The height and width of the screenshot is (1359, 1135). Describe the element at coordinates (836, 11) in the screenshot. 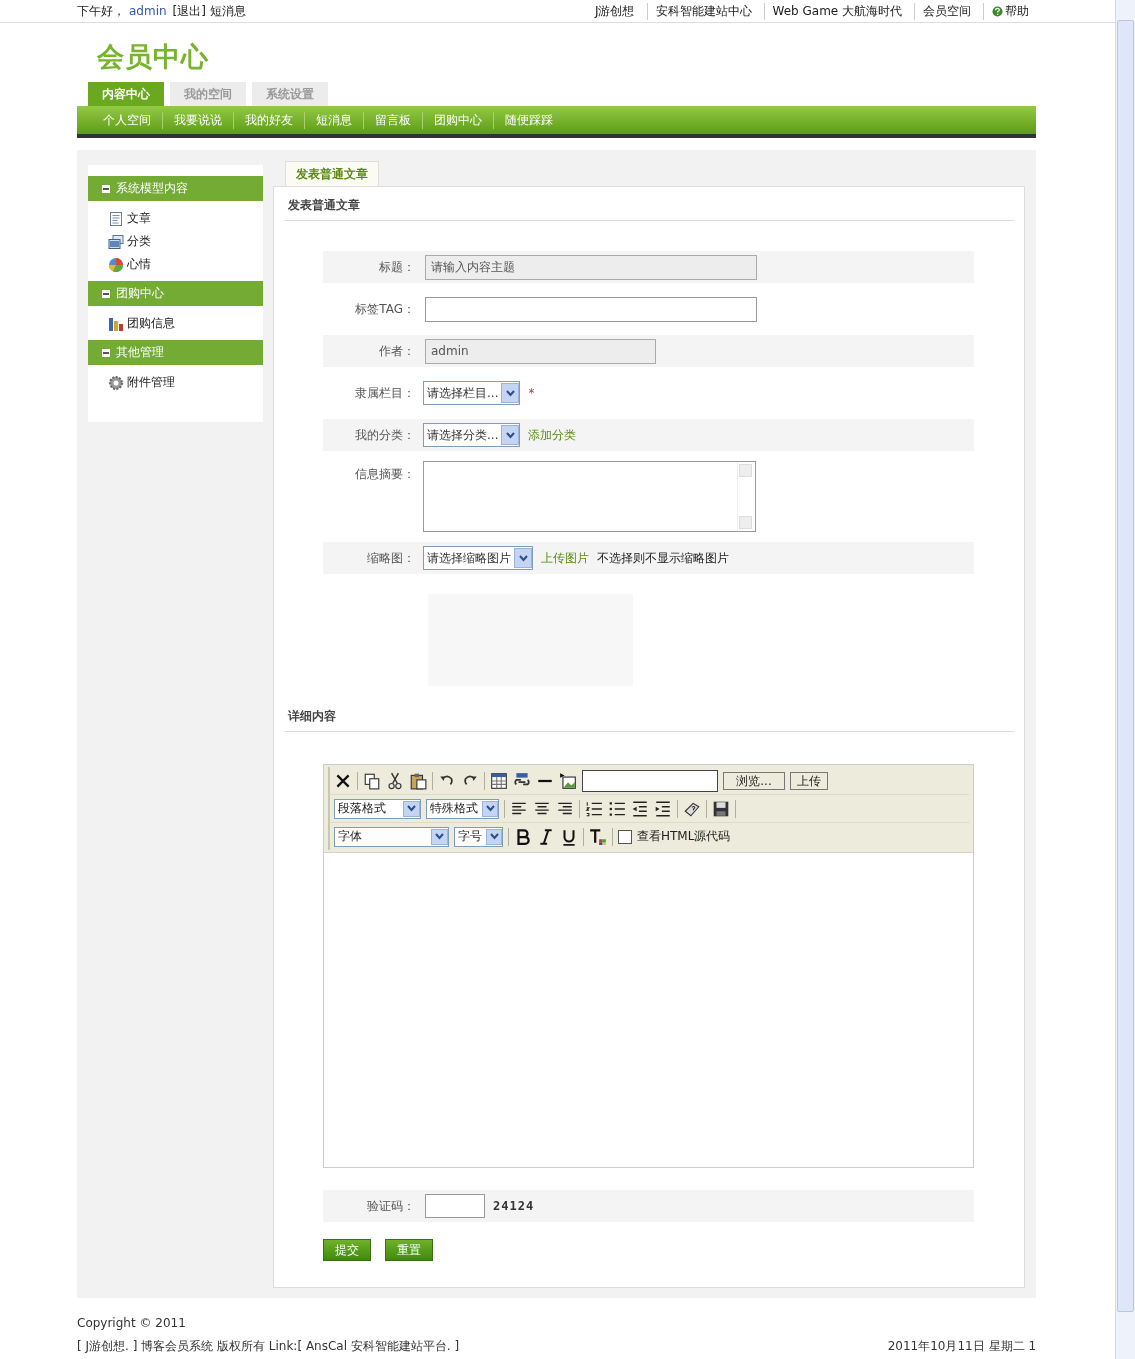

I see `top-link: Web Game 大航海时代` at that location.